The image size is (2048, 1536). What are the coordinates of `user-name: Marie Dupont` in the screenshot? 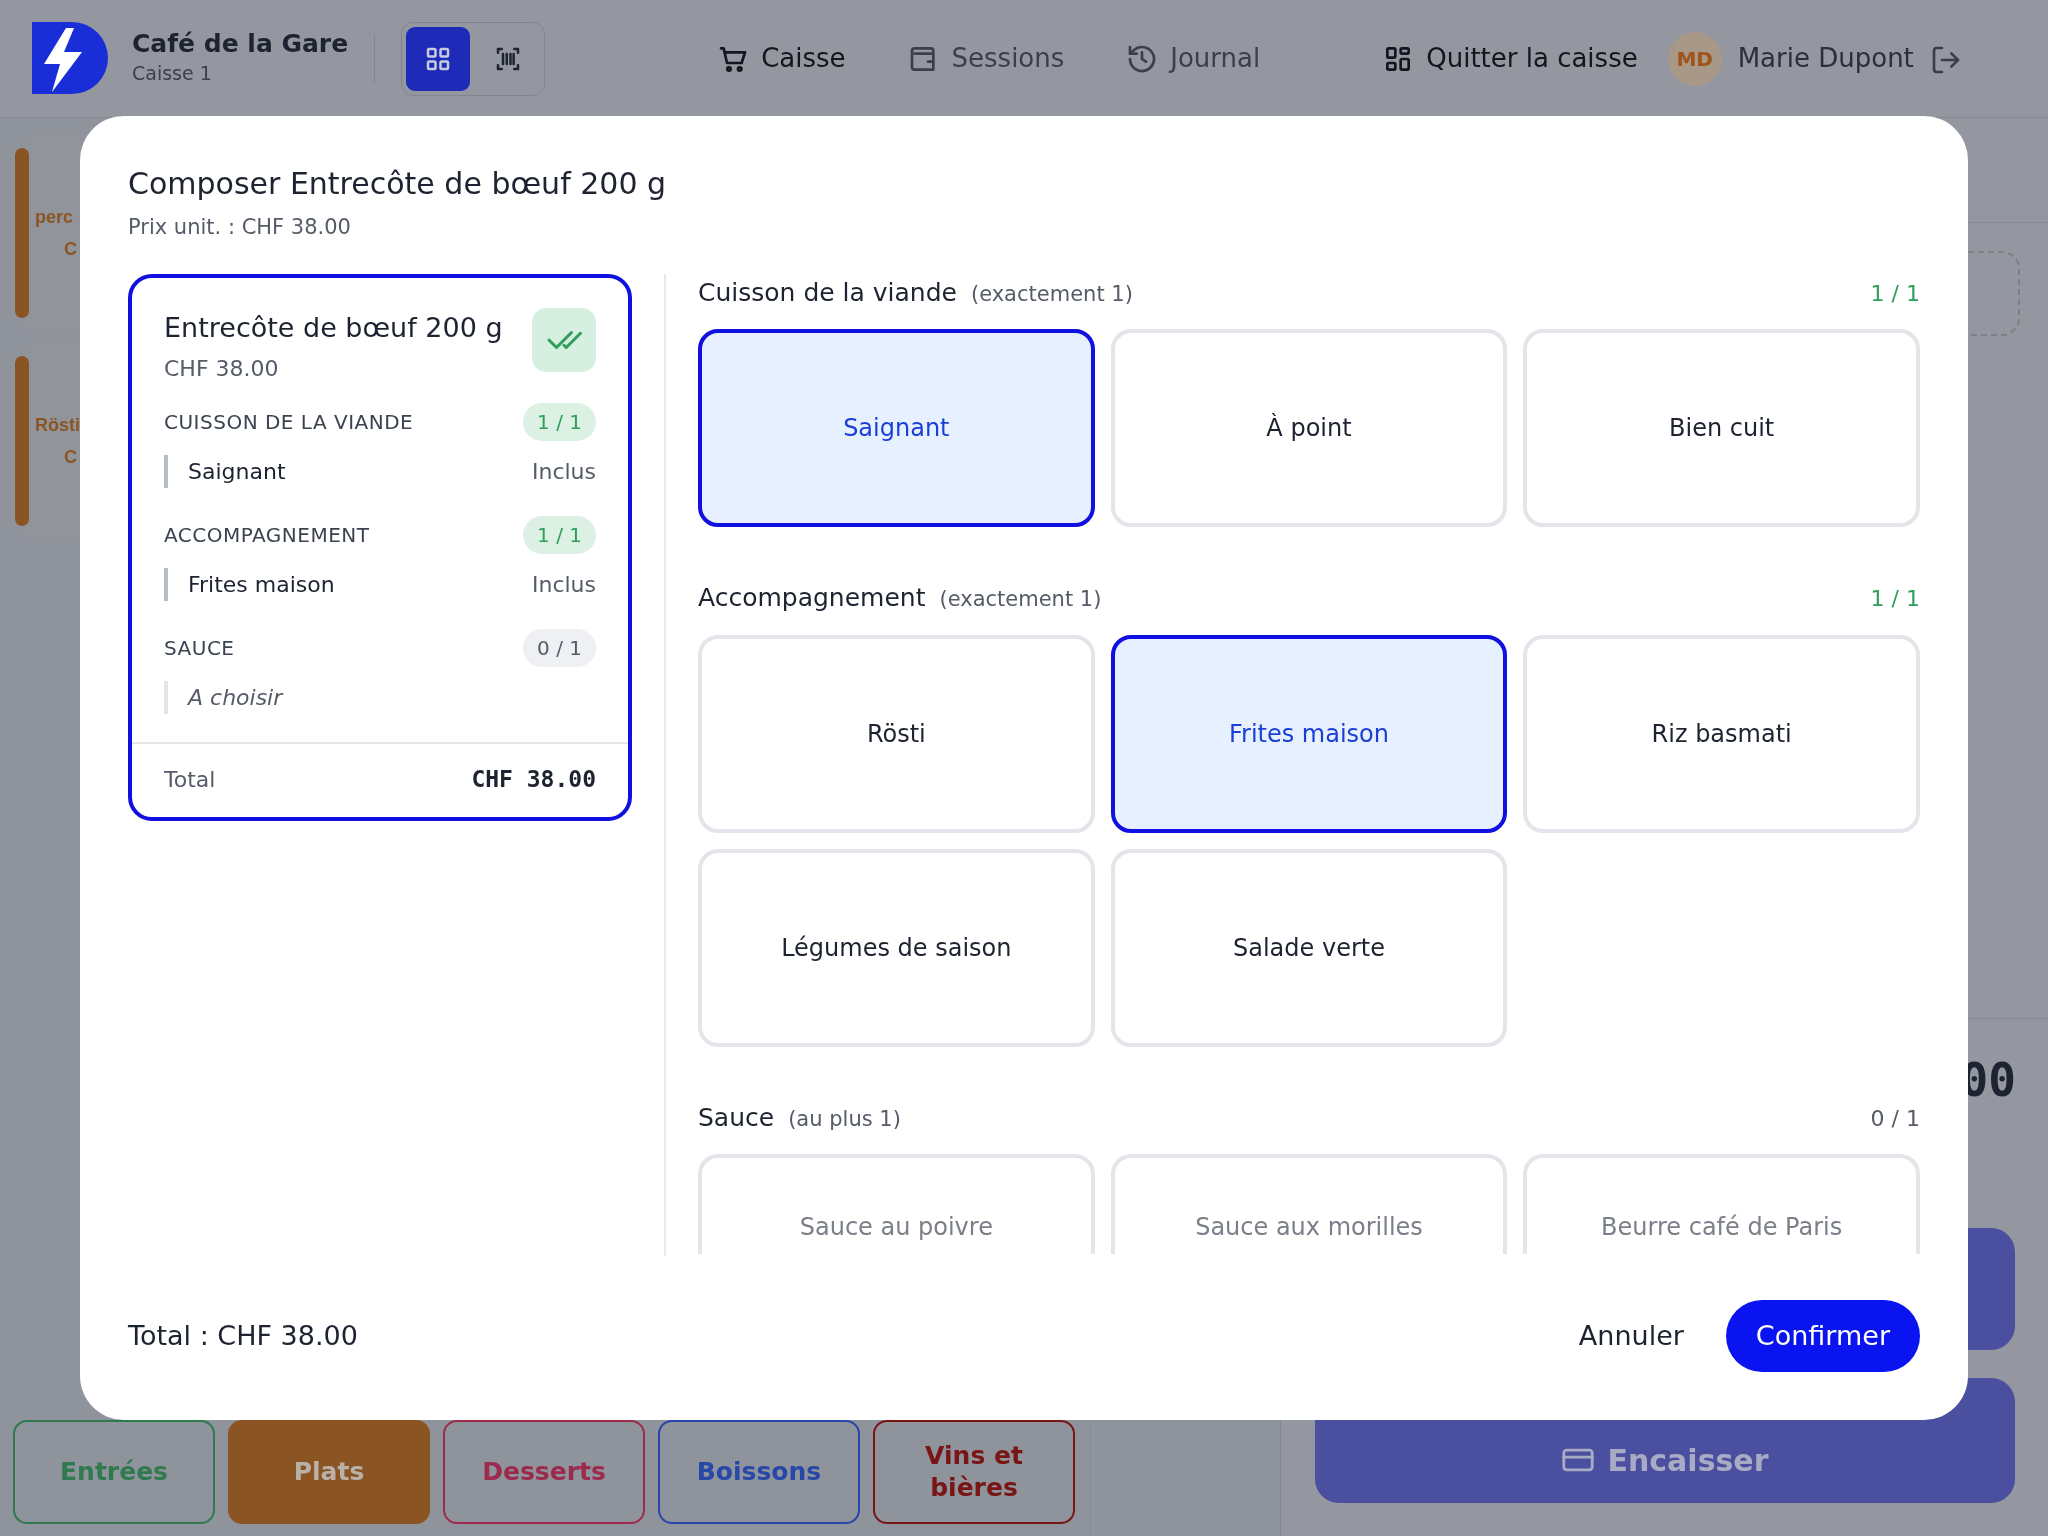 It's located at (1825, 58).